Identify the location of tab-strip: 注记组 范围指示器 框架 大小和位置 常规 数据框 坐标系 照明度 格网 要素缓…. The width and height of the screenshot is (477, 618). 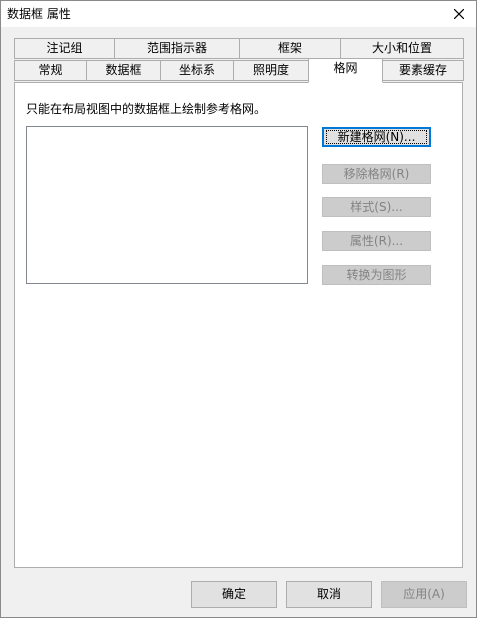
(239, 61).